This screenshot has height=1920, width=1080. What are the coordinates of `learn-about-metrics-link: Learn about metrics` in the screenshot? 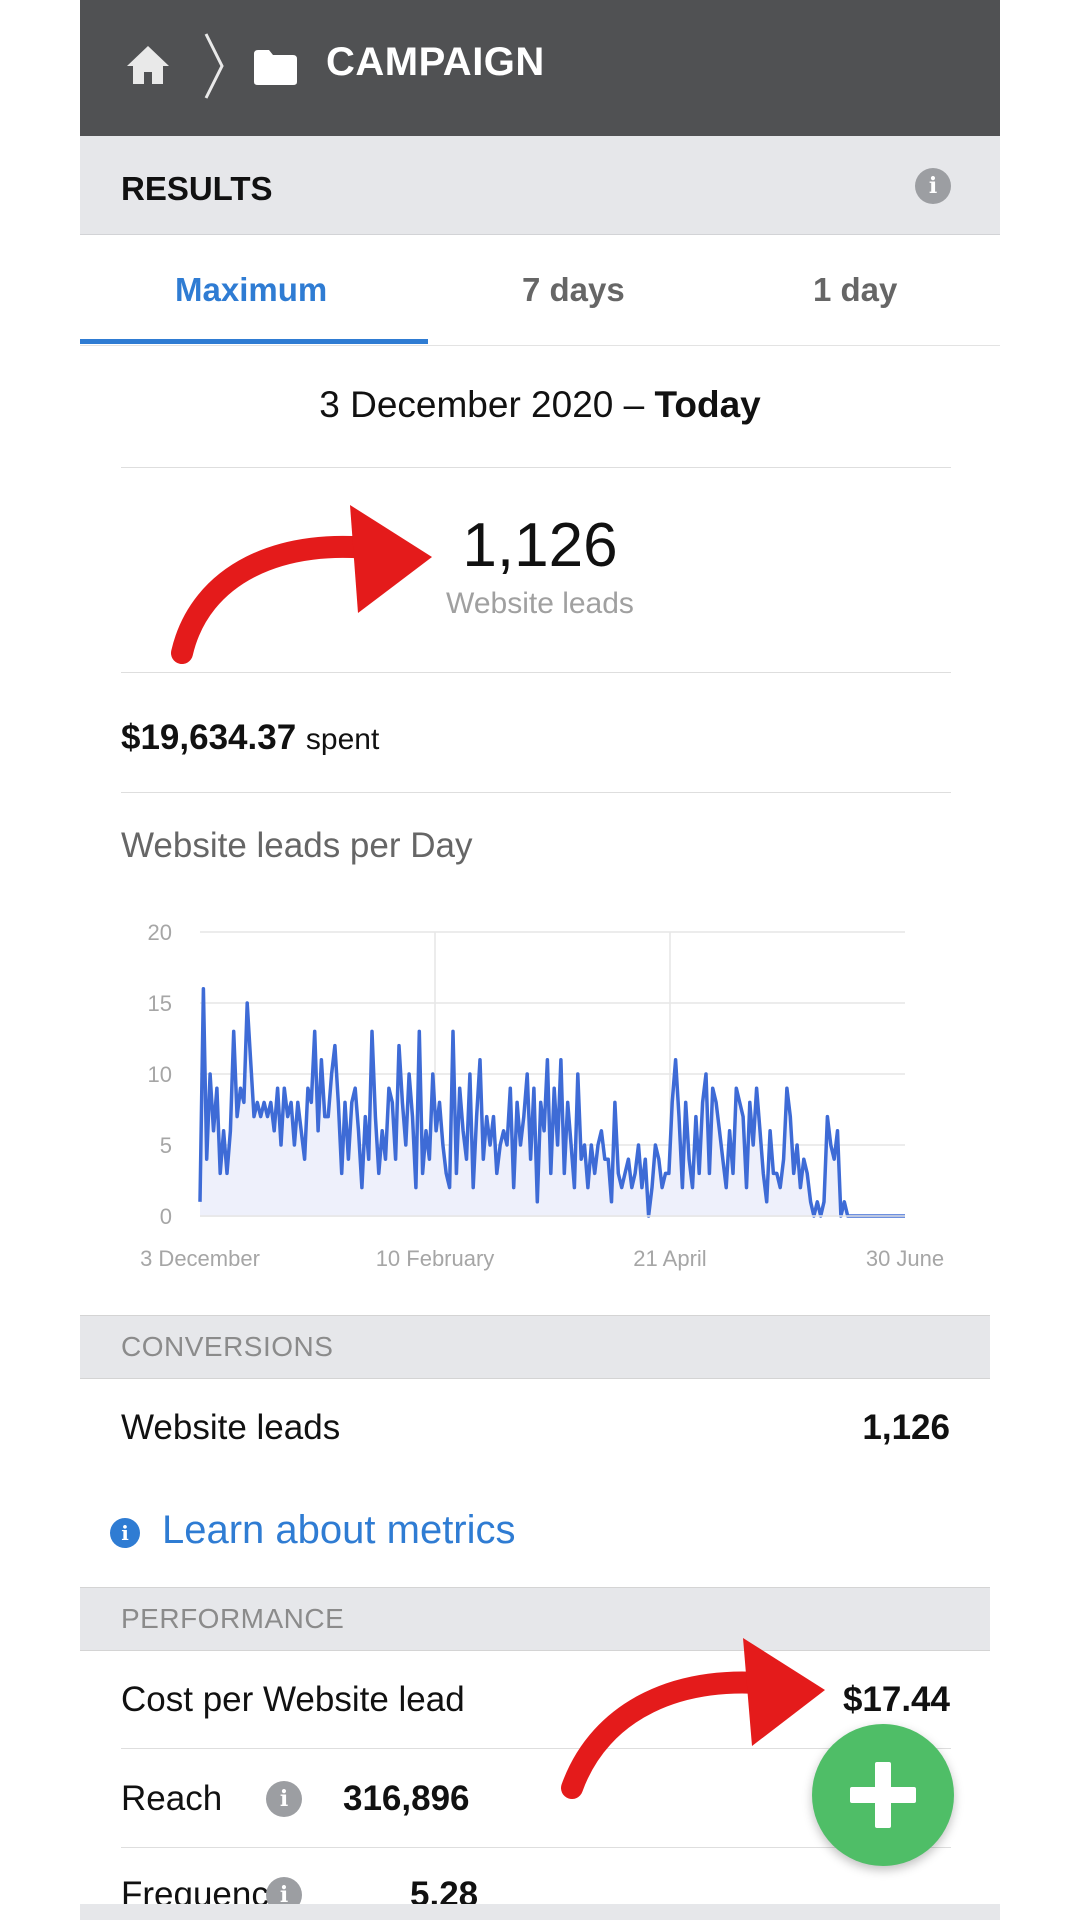 It's located at (339, 1530).